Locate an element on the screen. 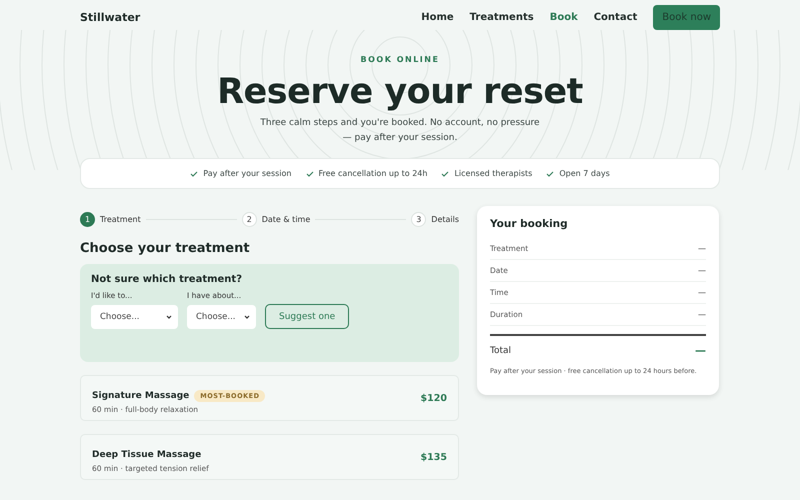 The image size is (800, 500). step-label: Details is located at coordinates (445, 219).